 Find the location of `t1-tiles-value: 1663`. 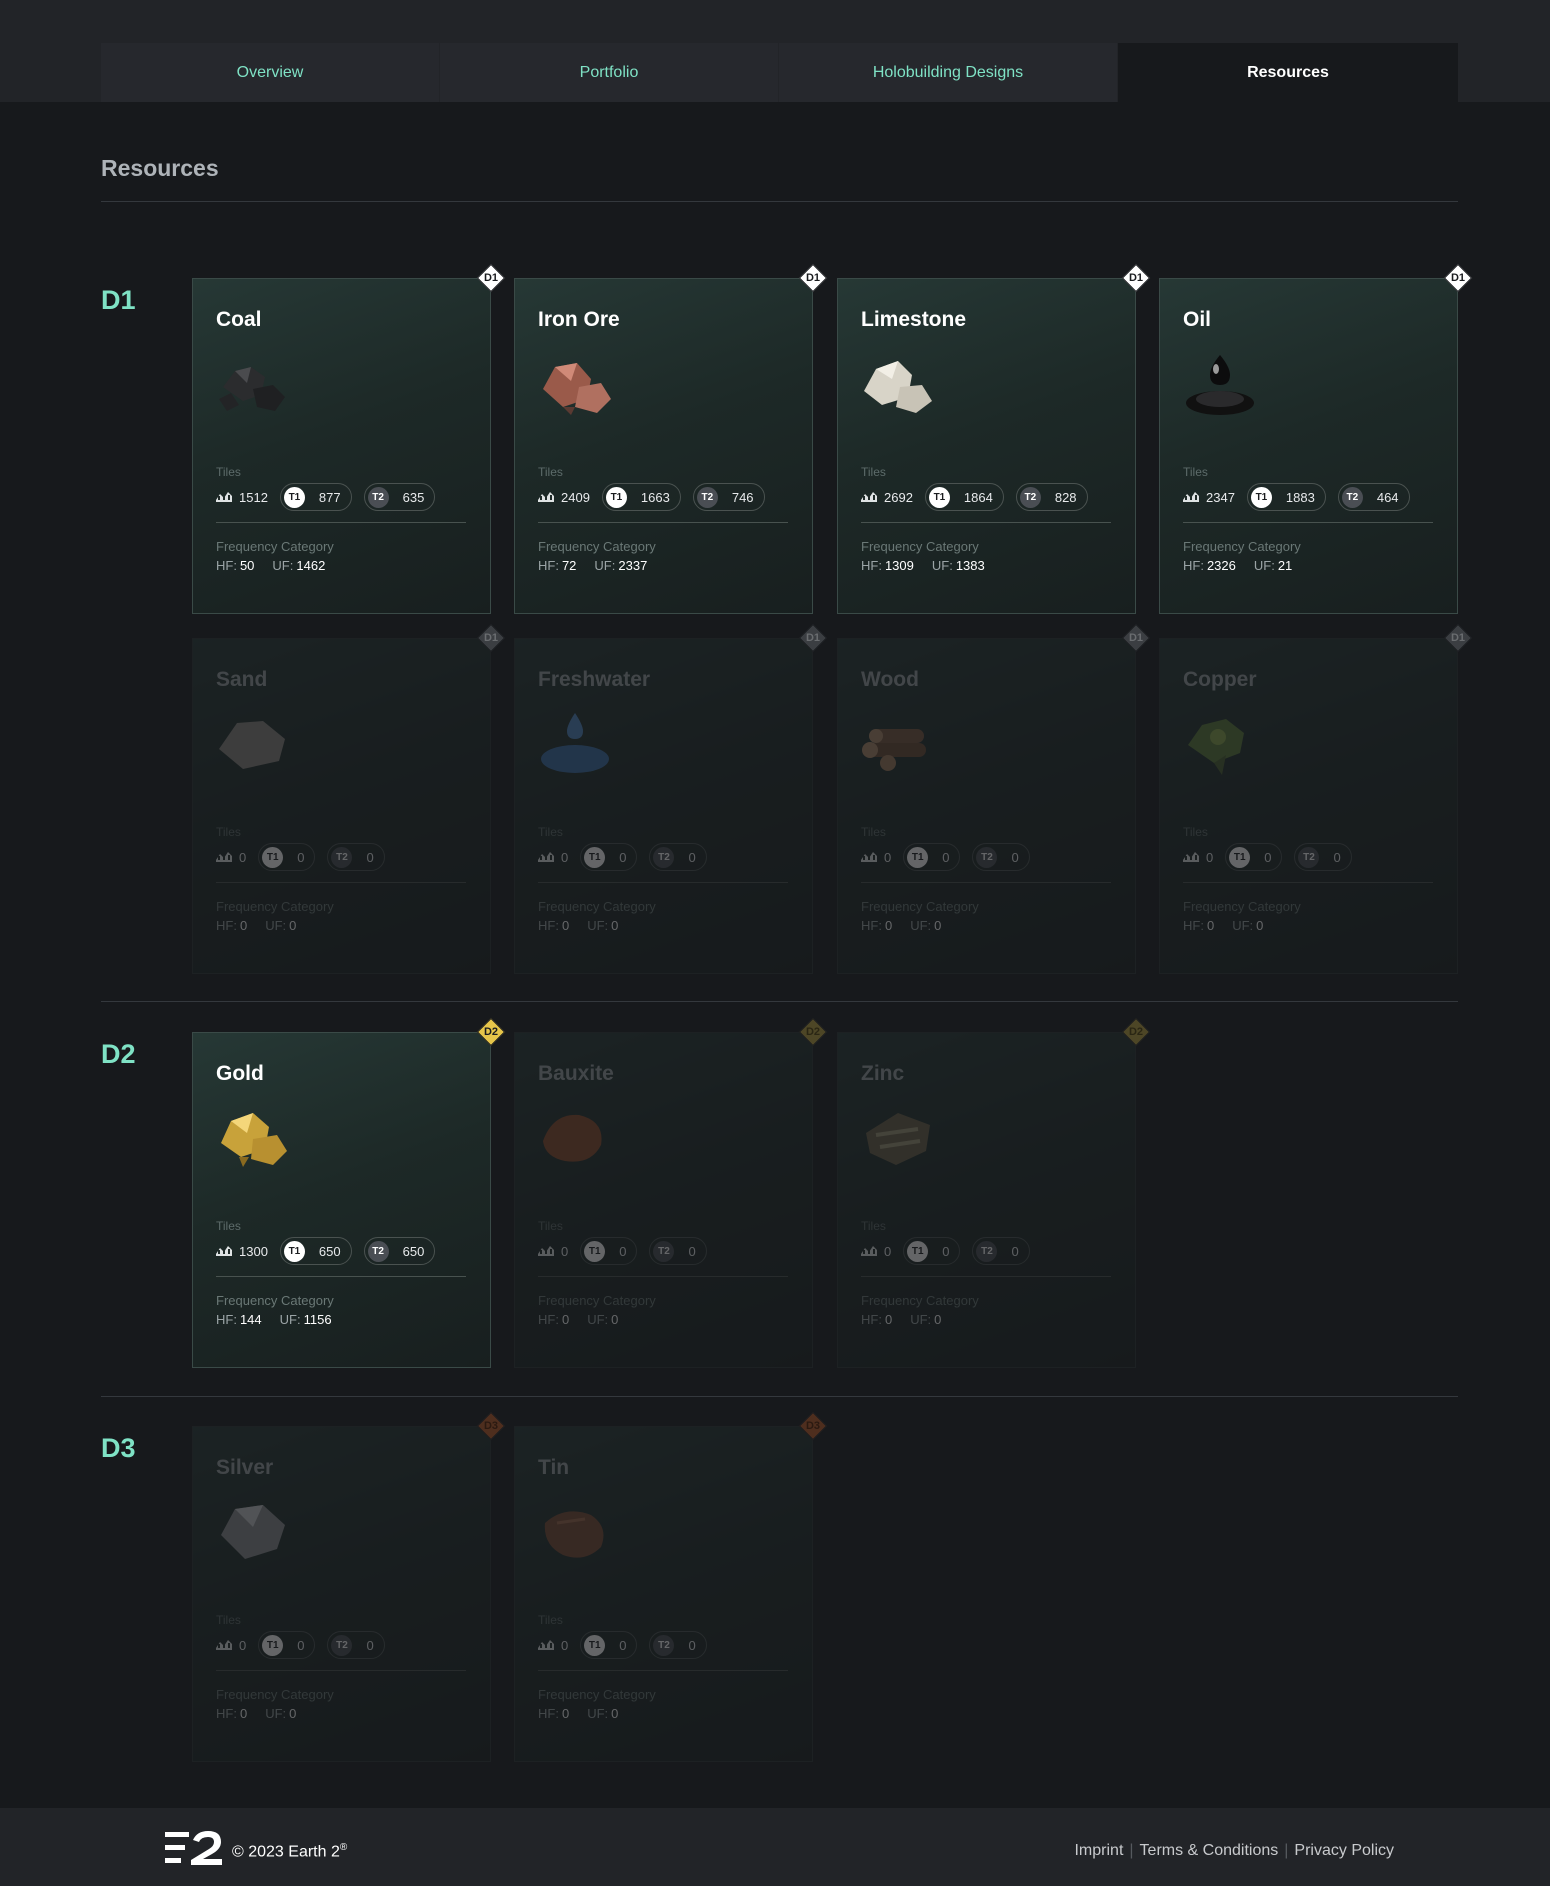

t1-tiles-value: 1663 is located at coordinates (655, 497).